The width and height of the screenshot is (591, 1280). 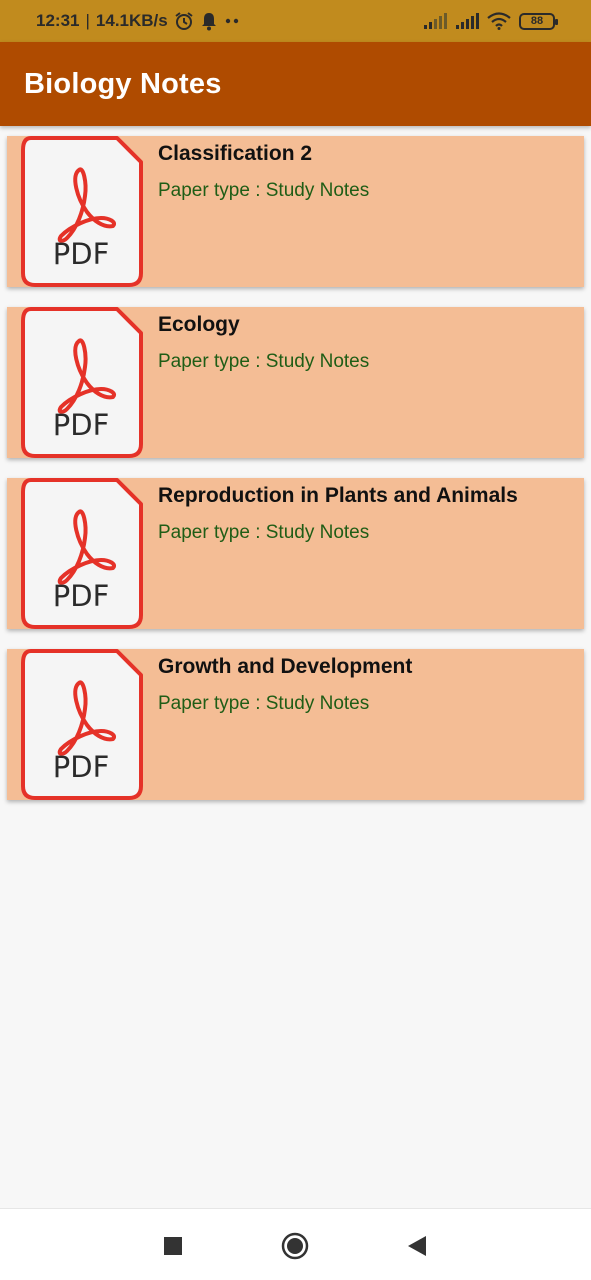 What do you see at coordinates (123, 83) in the screenshot?
I see `page-title: Biology Notes` at bounding box center [123, 83].